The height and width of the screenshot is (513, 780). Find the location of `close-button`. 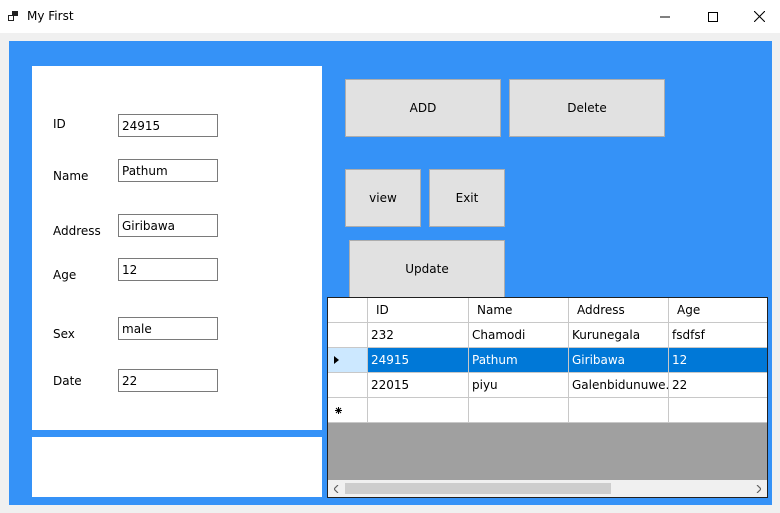

close-button is located at coordinates (758, 16).